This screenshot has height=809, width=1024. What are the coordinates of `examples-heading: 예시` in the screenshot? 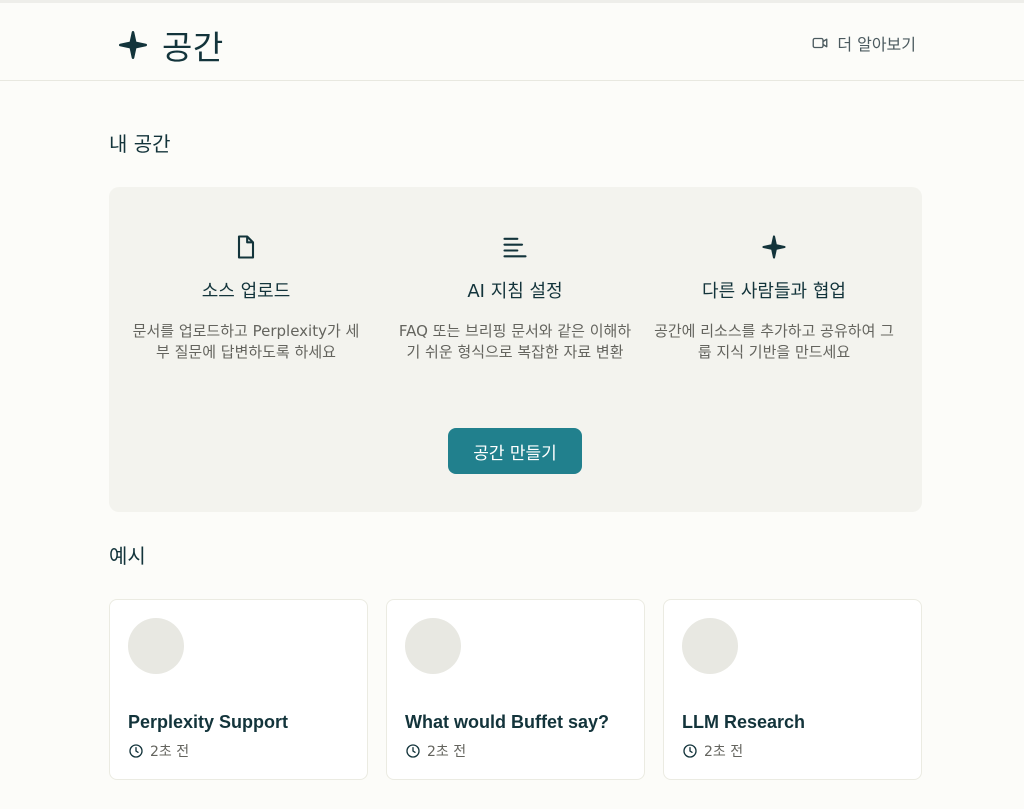 It's located at (127, 556).